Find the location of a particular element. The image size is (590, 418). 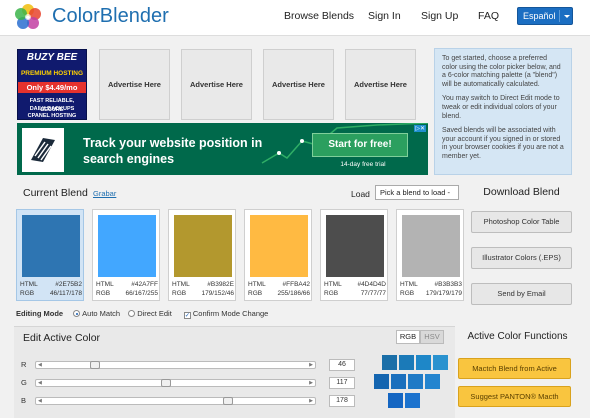

suggest-pantone-match-button: Suggest PANTON® Macth is located at coordinates (514, 396).